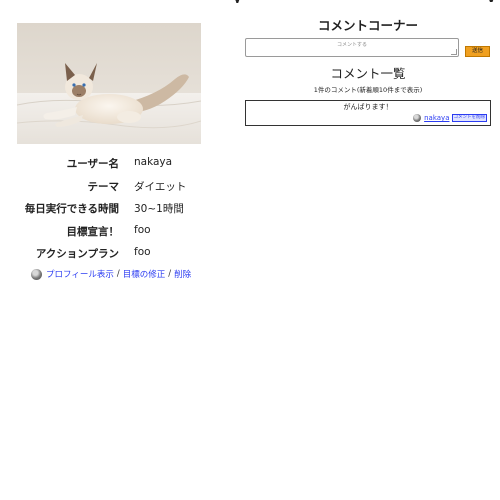 This screenshot has height=500, width=500. I want to click on profile-row-daily-time: 毎日実行できる時間 30~1時間, so click(109, 209).